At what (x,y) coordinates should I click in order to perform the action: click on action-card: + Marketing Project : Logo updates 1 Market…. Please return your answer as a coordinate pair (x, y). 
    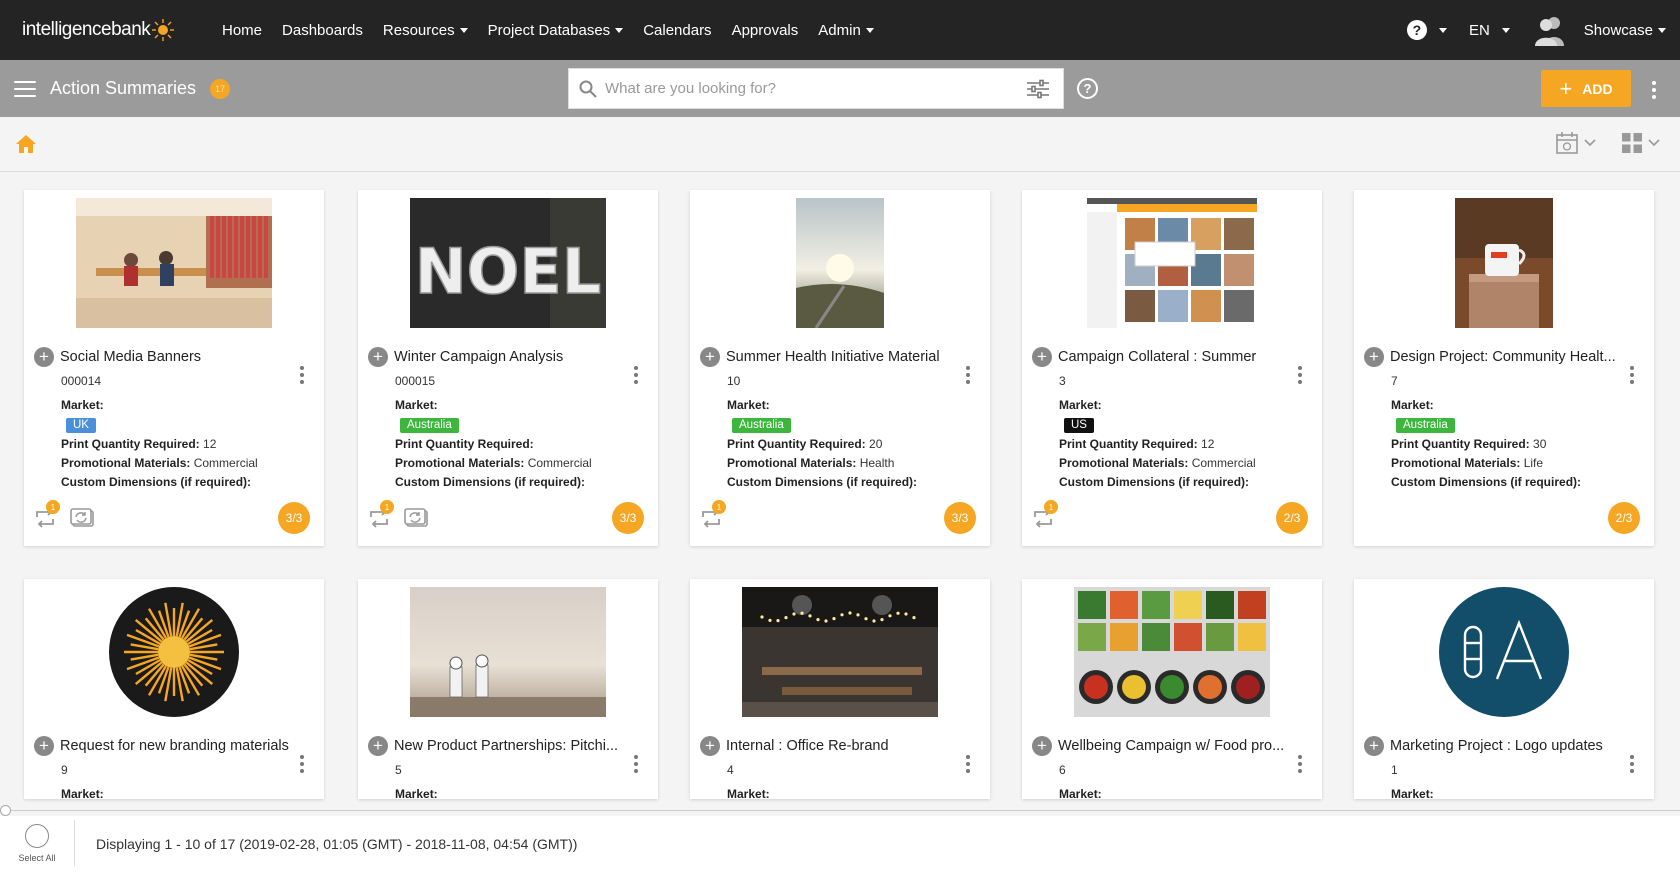
    Looking at the image, I should click on (1504, 689).